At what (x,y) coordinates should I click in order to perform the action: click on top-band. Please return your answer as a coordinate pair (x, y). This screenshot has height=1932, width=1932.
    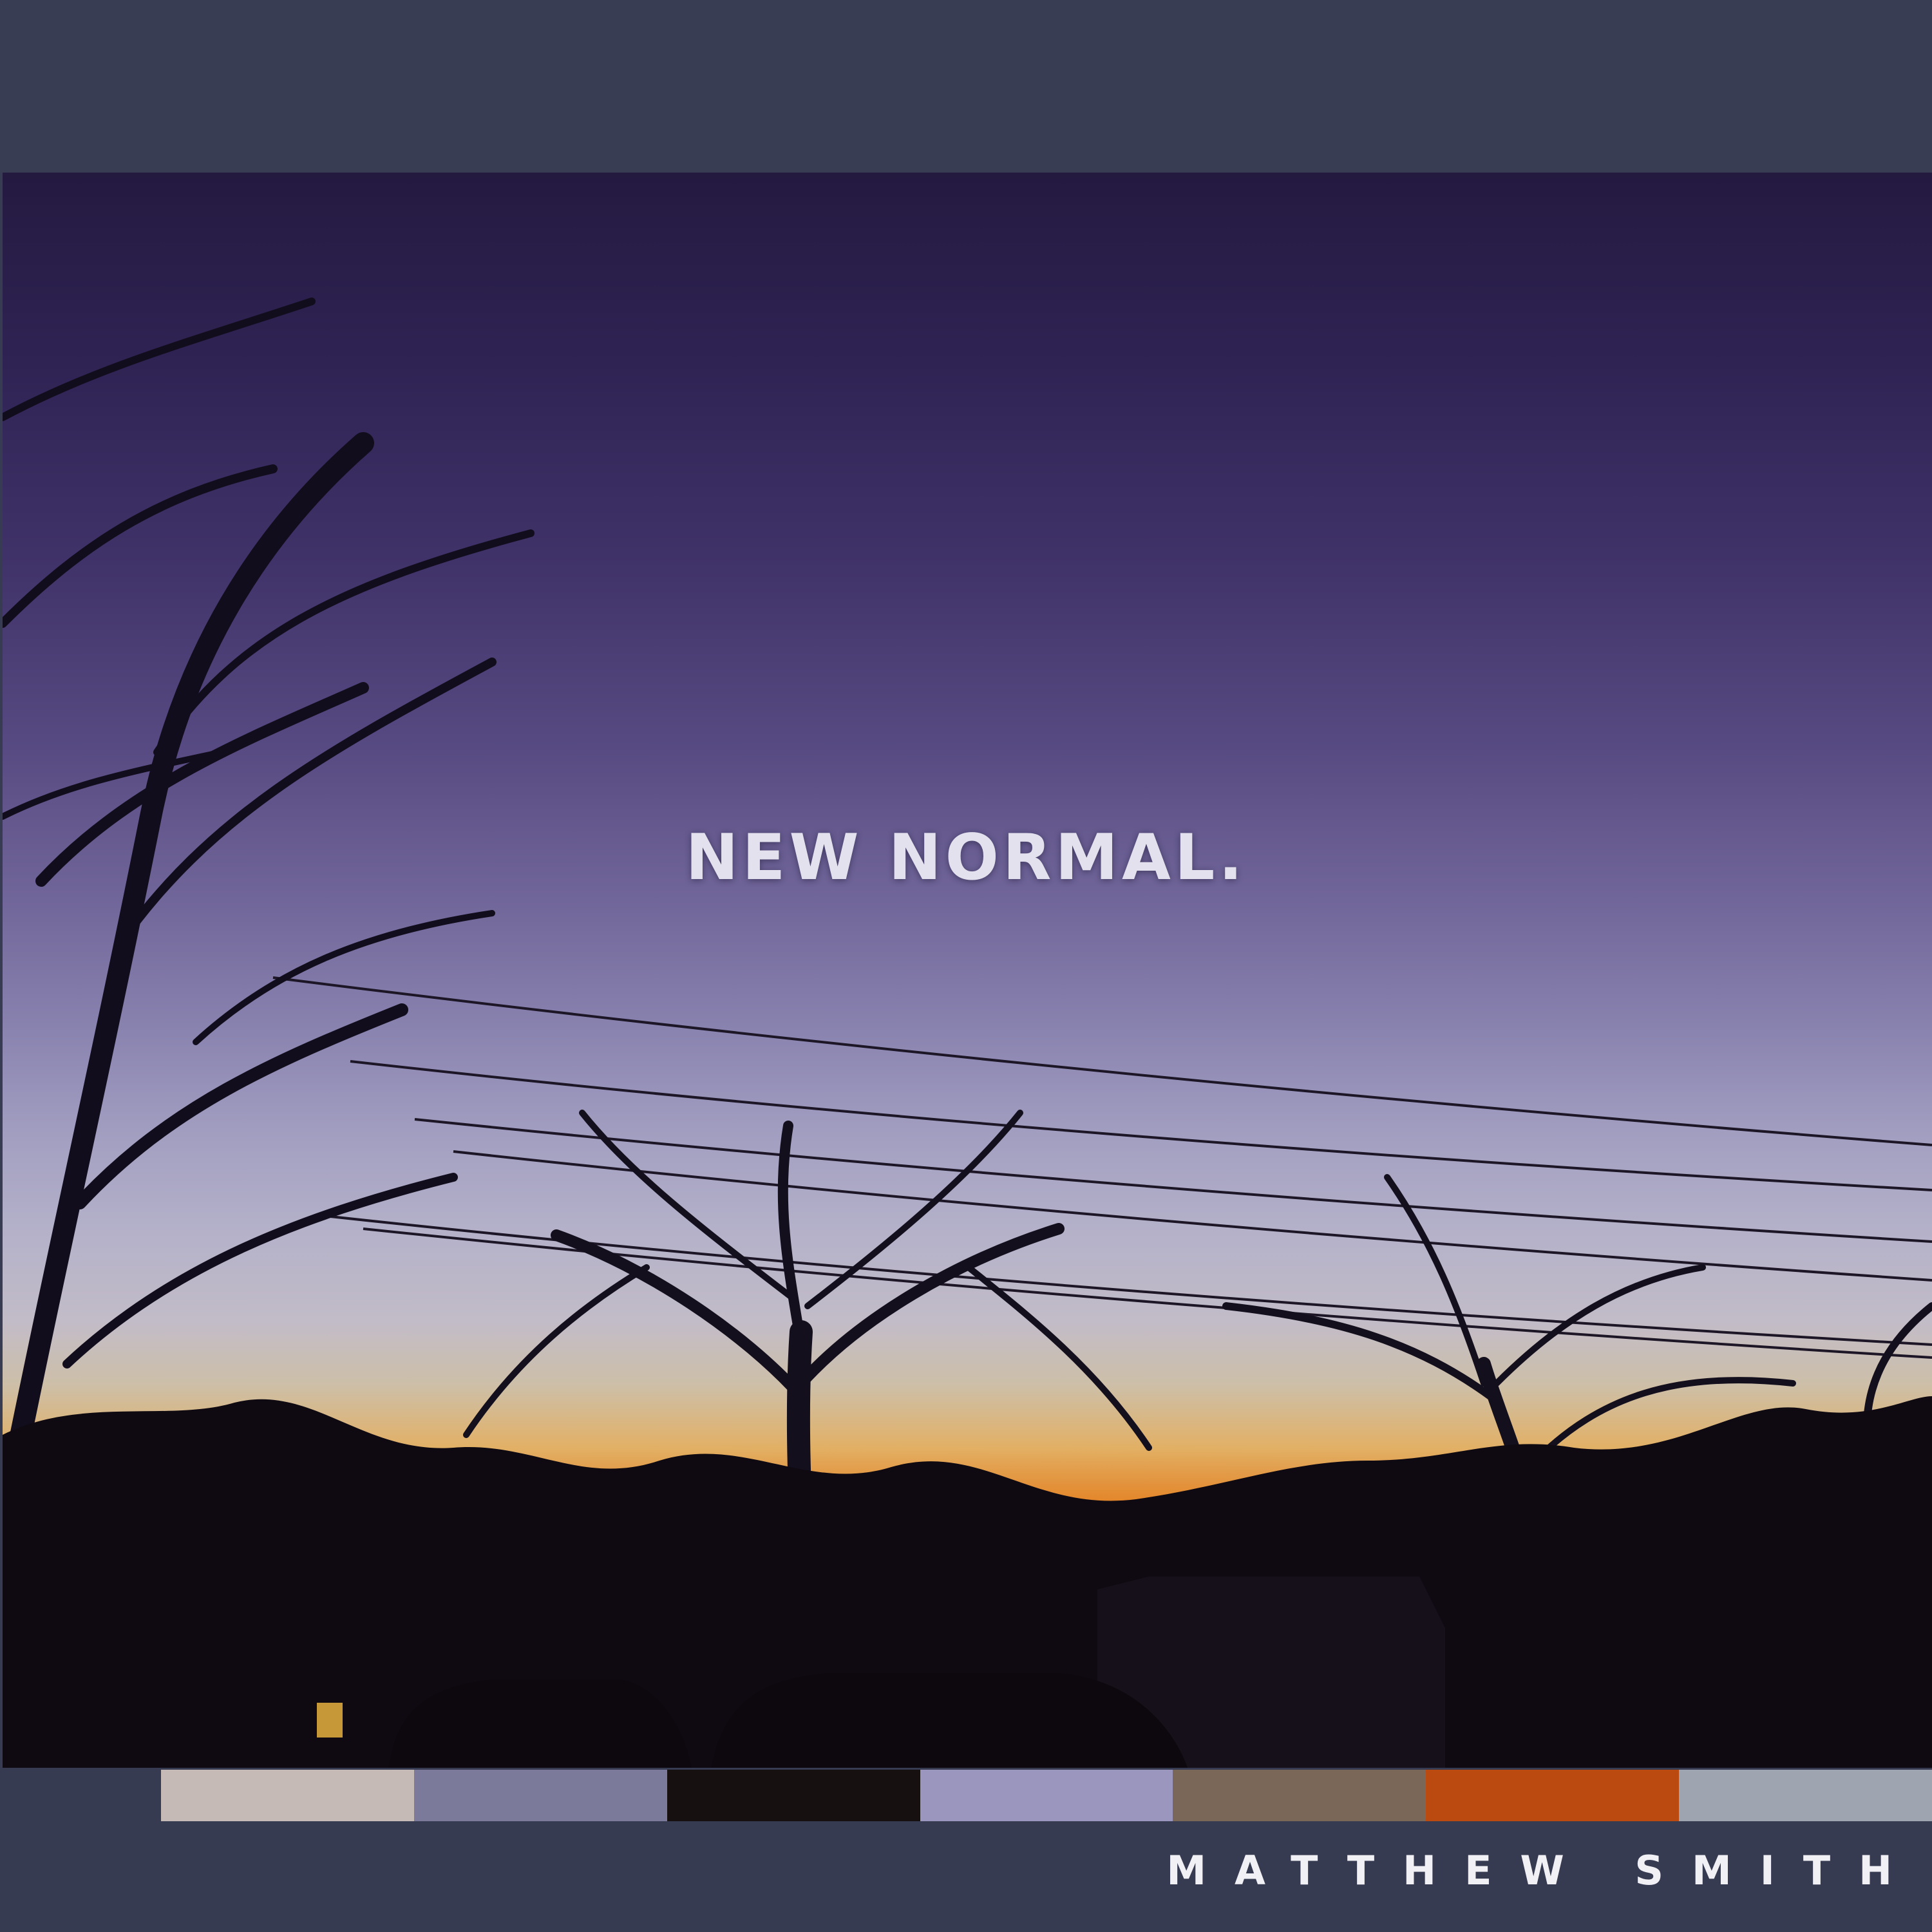
    Looking at the image, I should click on (966, 87).